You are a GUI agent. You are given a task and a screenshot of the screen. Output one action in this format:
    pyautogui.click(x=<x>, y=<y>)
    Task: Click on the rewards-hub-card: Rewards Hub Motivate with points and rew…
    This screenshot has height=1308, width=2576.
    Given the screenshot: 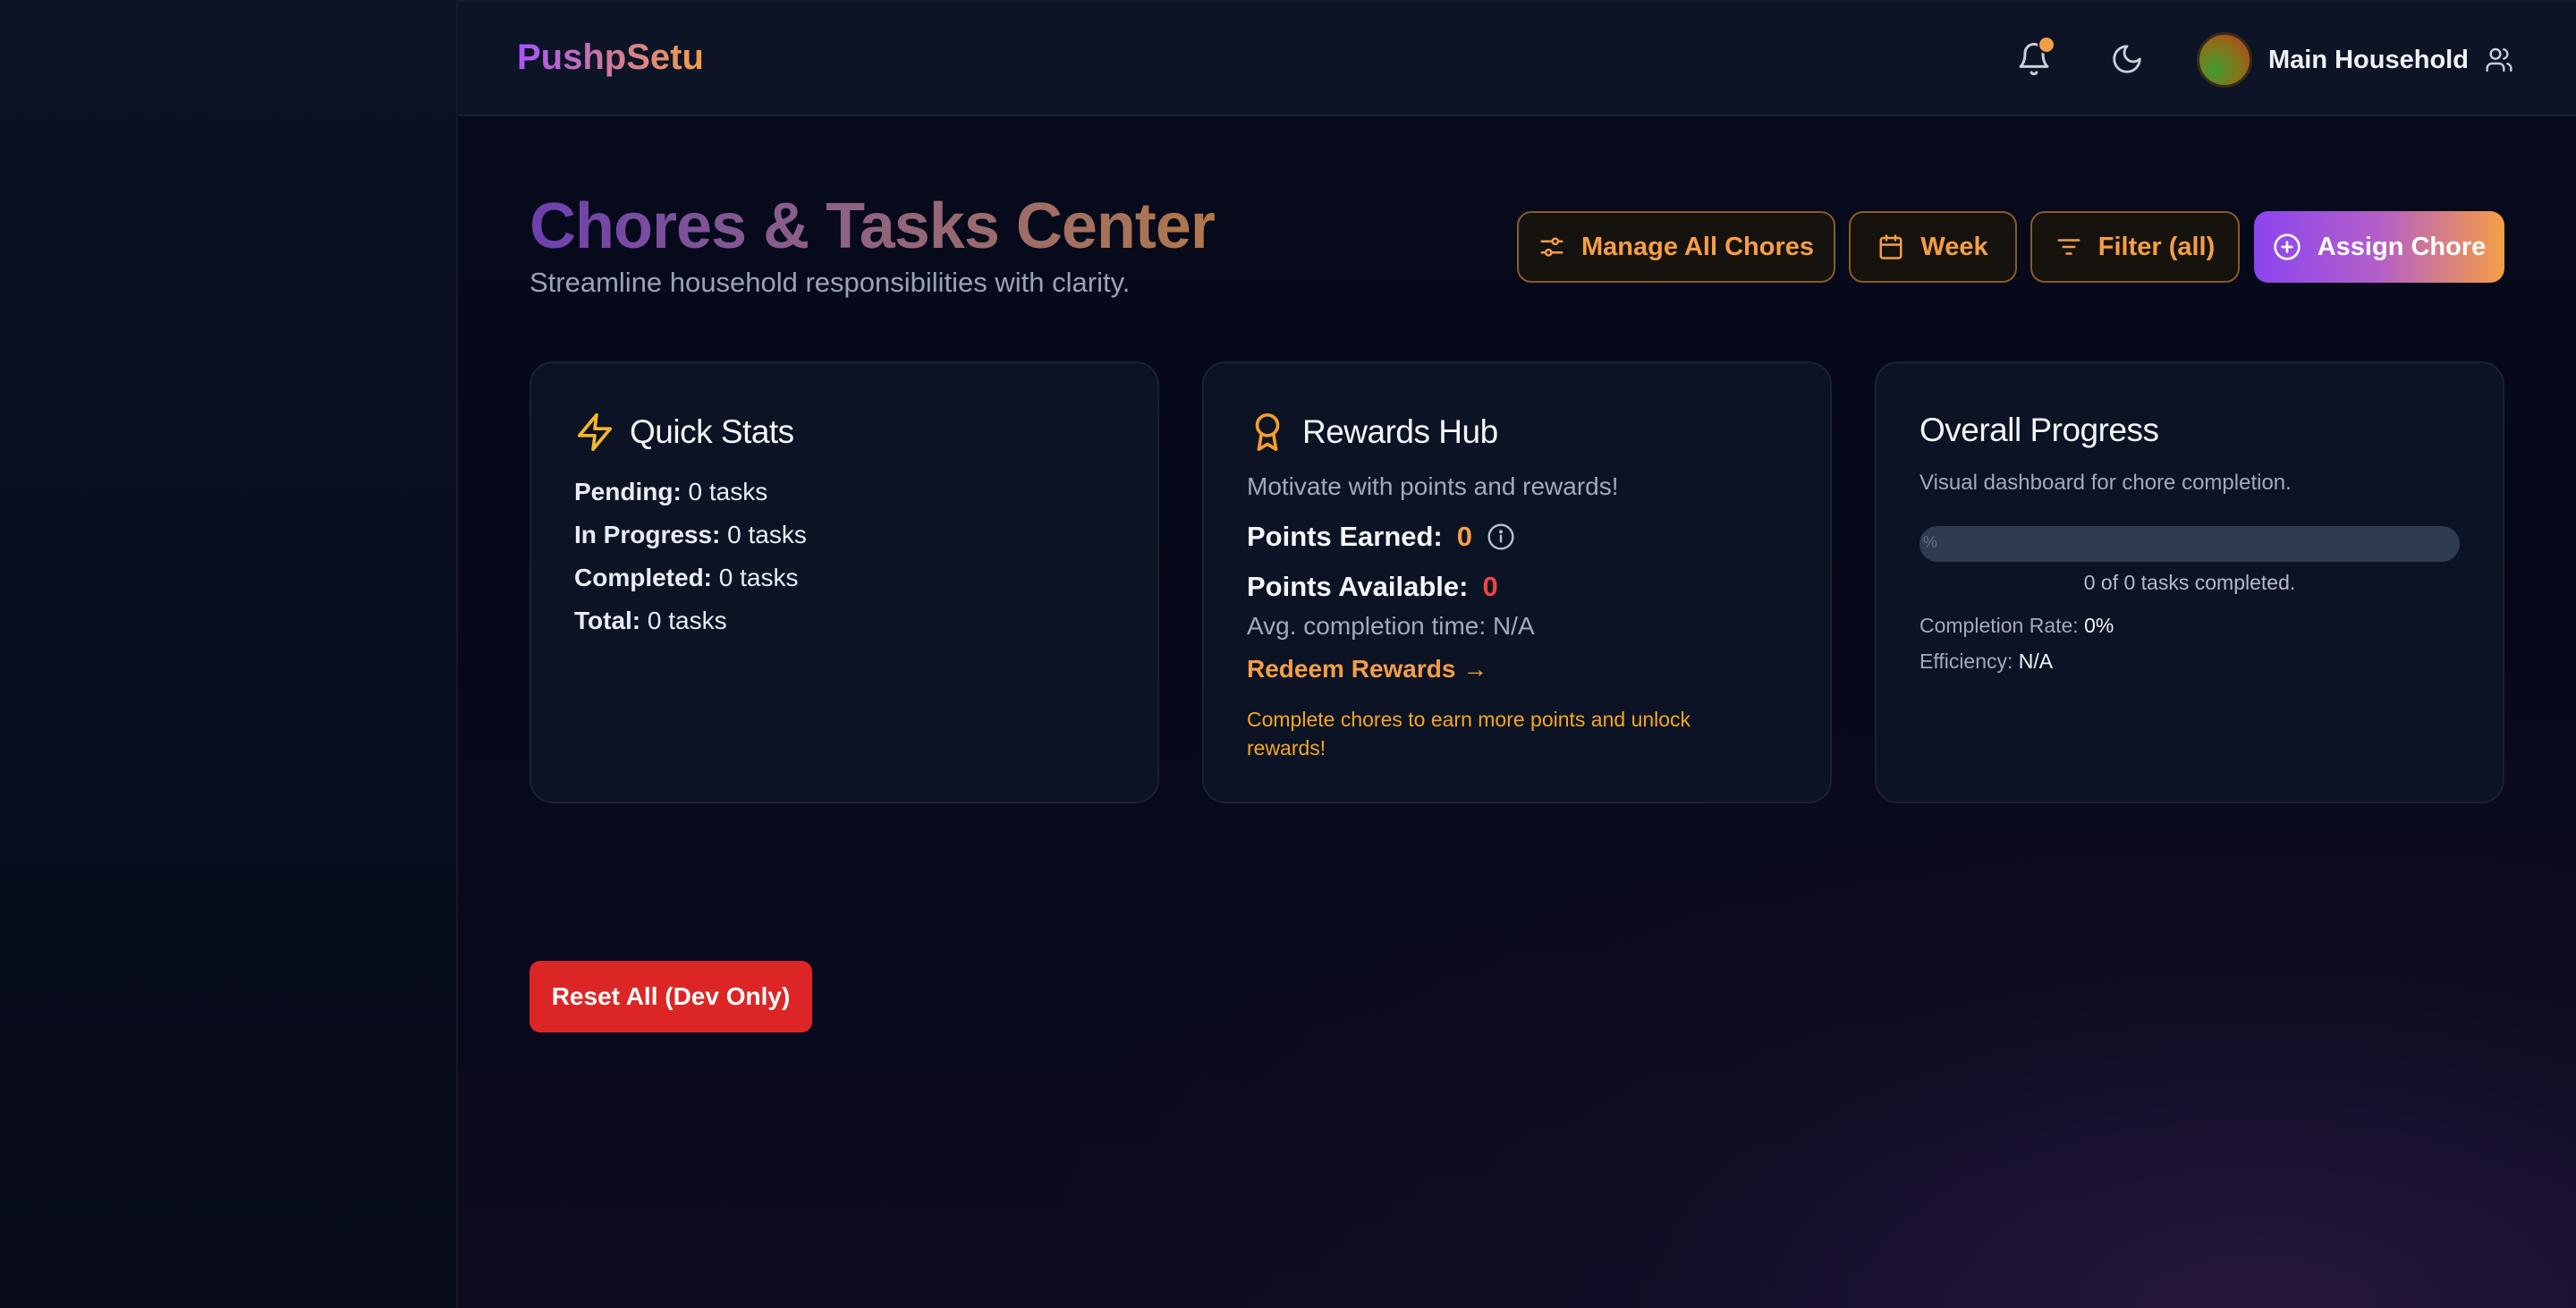 What is the action you would take?
    pyautogui.click(x=1517, y=582)
    